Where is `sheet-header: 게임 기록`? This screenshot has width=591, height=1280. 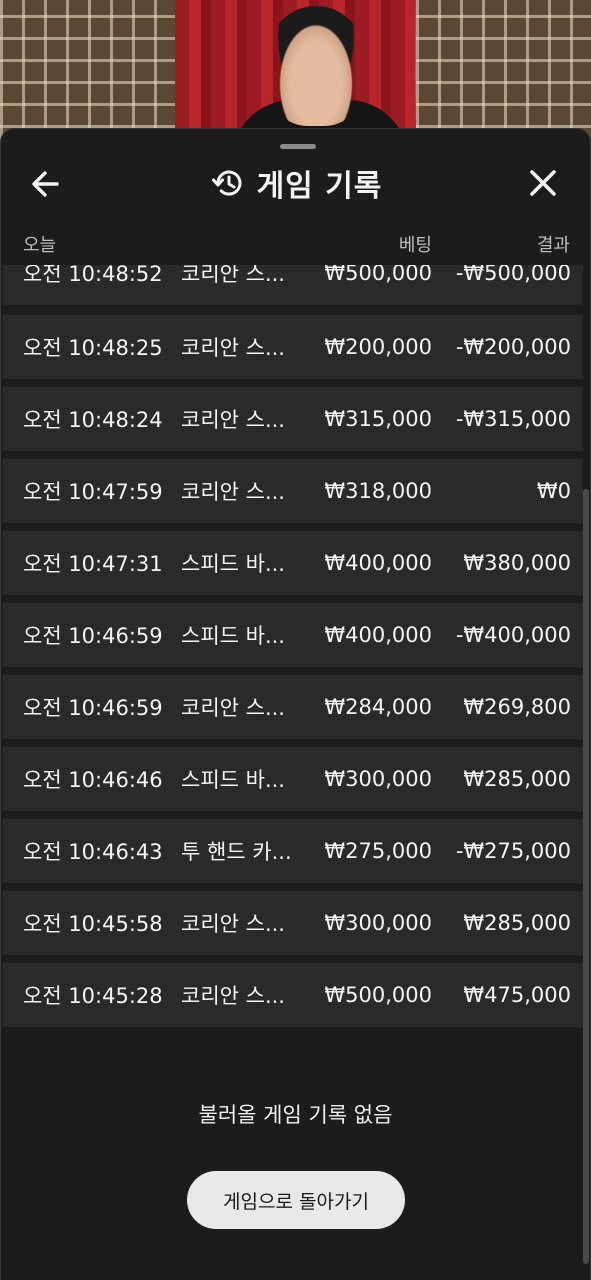 sheet-header: 게임 기록 is located at coordinates (296, 184).